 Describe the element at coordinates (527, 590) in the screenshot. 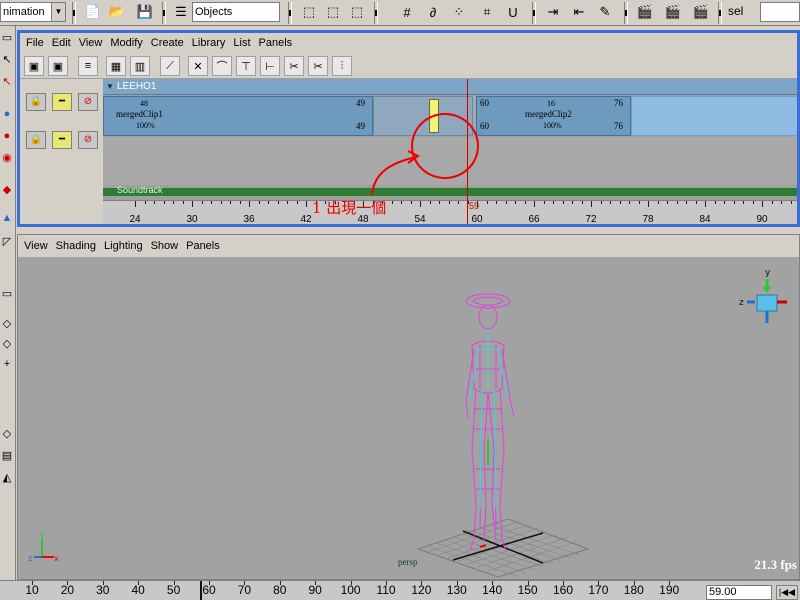

I see `slider-label: 150` at that location.